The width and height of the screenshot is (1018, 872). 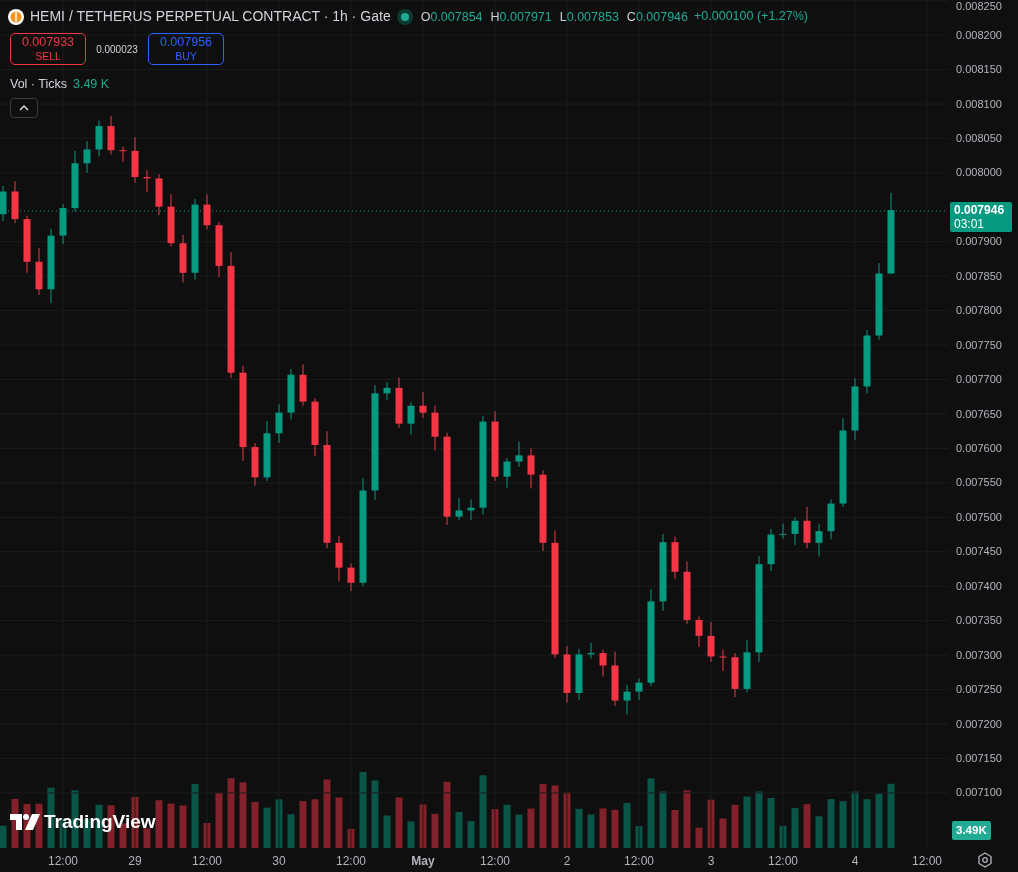 What do you see at coordinates (979, 414) in the screenshot?
I see `price-tick: 0.007650` at bounding box center [979, 414].